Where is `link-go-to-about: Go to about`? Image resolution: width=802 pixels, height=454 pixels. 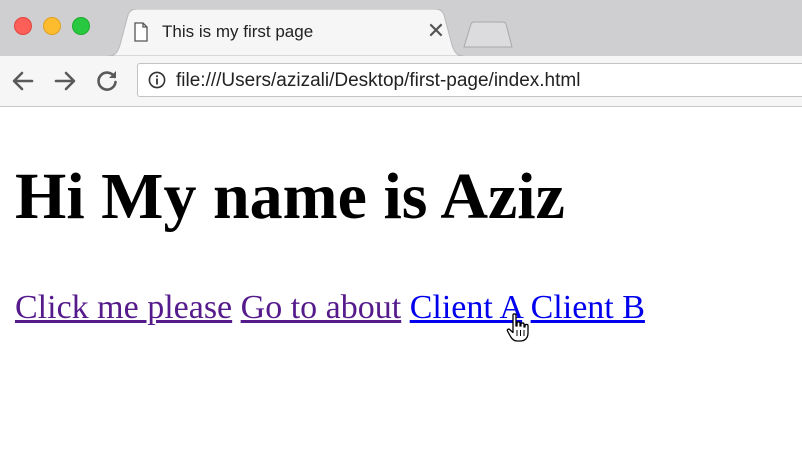 link-go-to-about: Go to about is located at coordinates (321, 307).